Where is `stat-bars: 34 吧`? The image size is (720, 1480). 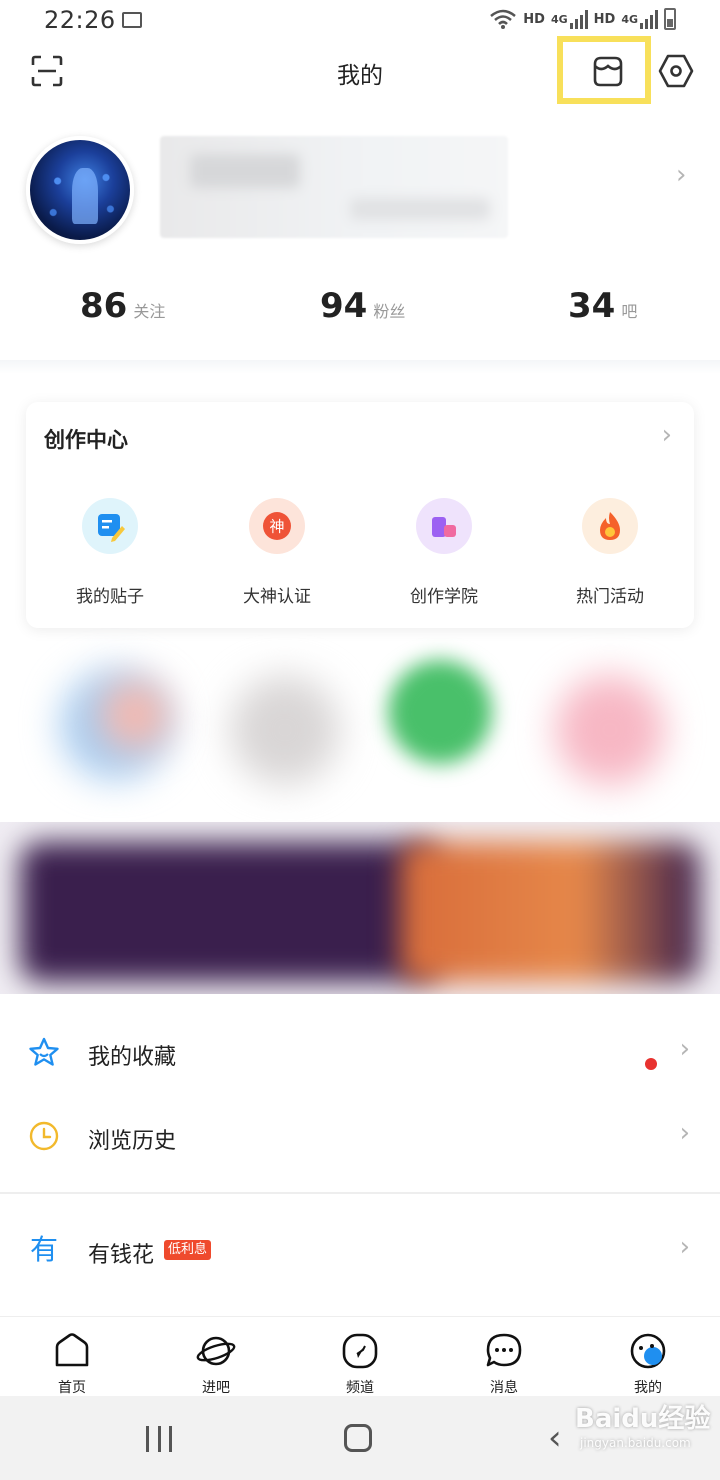 stat-bars: 34 吧 is located at coordinates (602, 306).